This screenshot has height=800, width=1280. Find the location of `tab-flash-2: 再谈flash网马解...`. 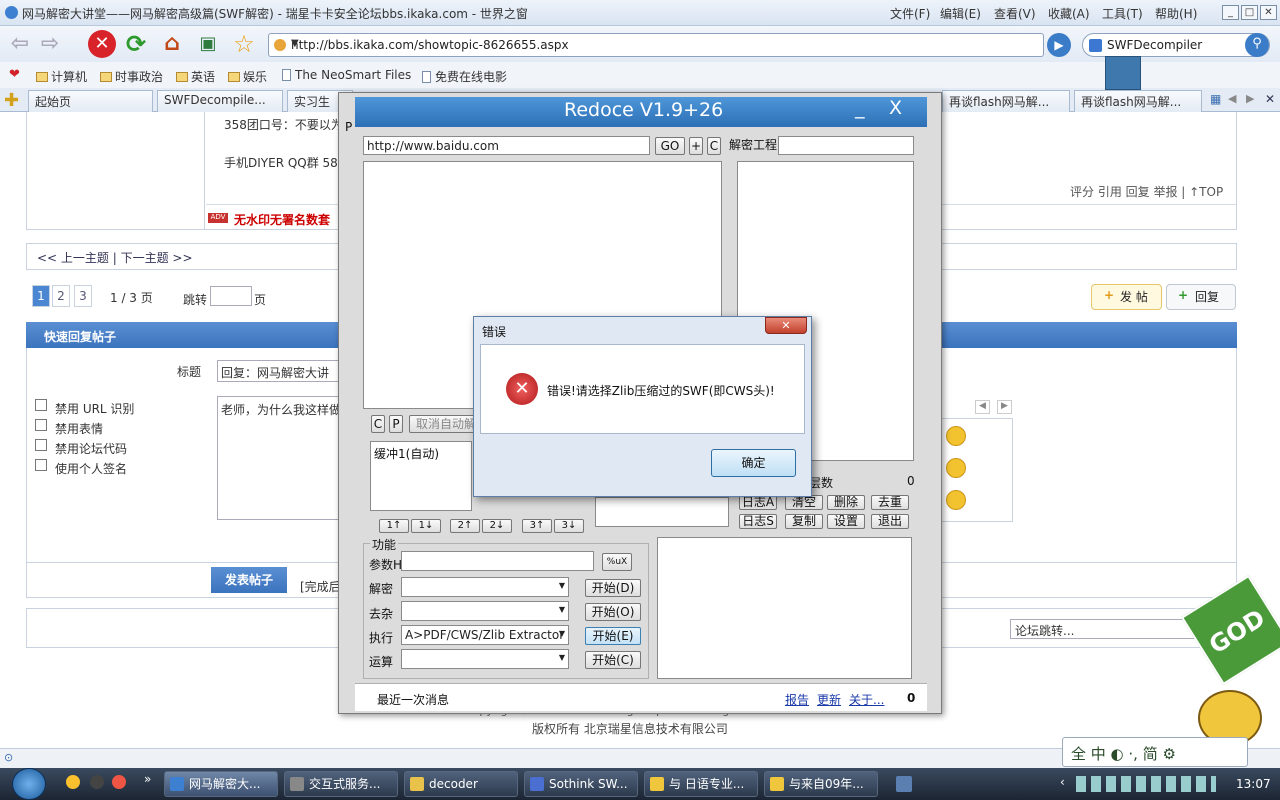

tab-flash-2: 再谈flash网马解... is located at coordinates (1138, 101).